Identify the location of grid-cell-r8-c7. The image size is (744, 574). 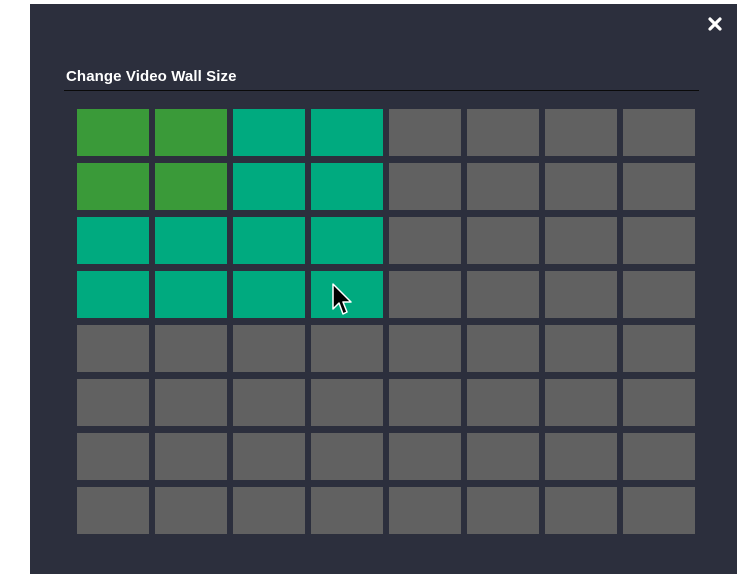
(581, 510).